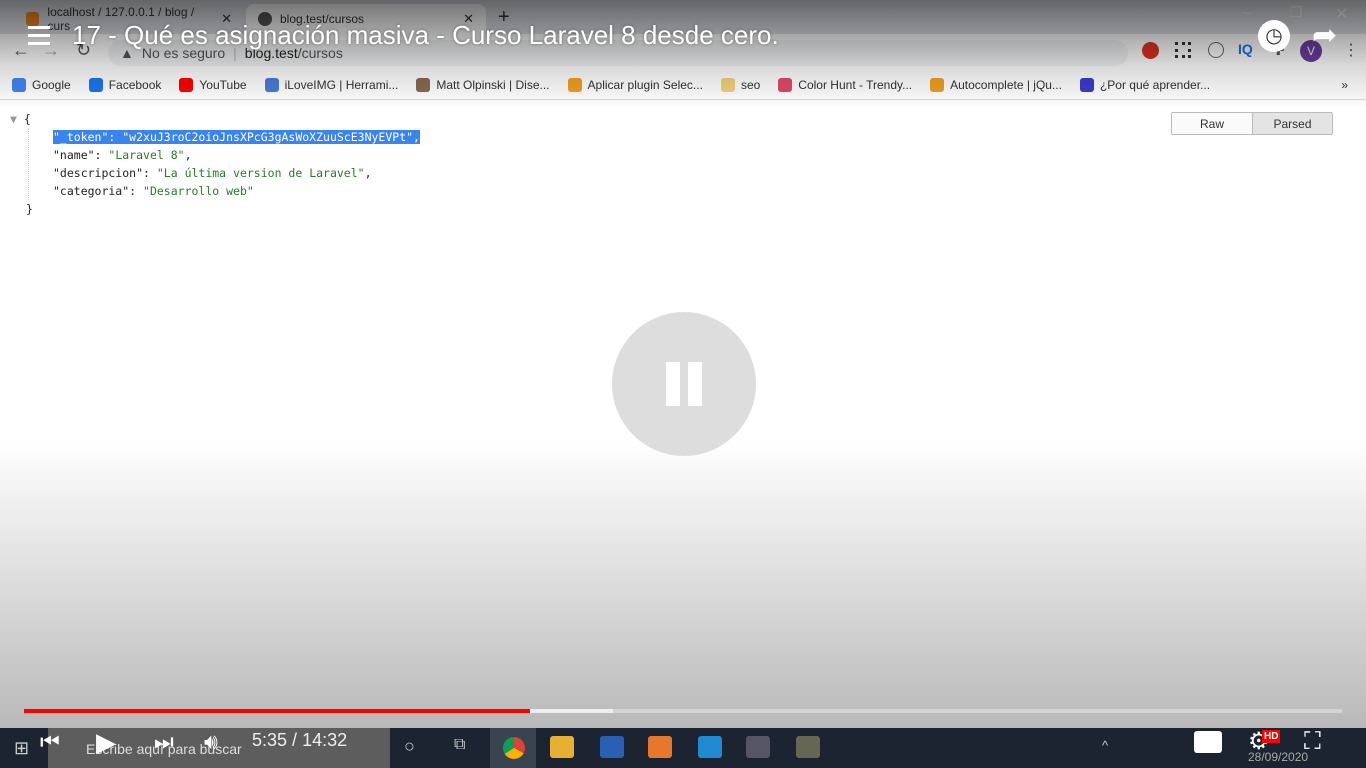 Image resolution: width=1366 pixels, height=768 pixels. I want to click on bookmark: YouTube, so click(213, 84).